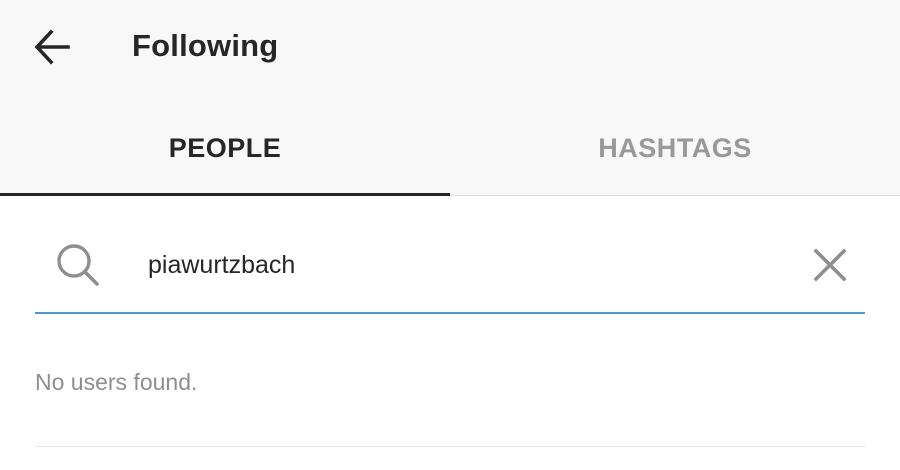  I want to click on tab-hashtags: HASHTAGS, so click(675, 153).